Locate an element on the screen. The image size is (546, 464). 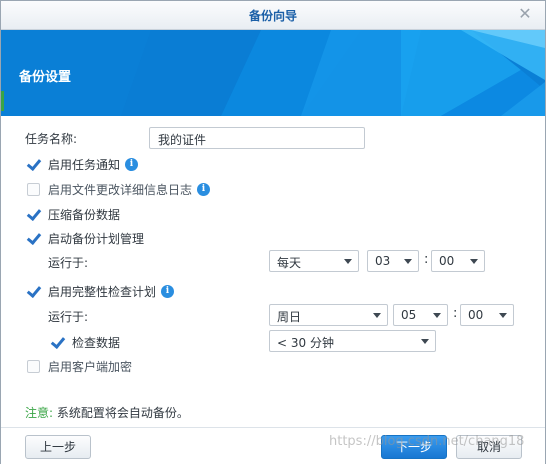
integrity-minute-select: 00 is located at coordinates (487, 315).